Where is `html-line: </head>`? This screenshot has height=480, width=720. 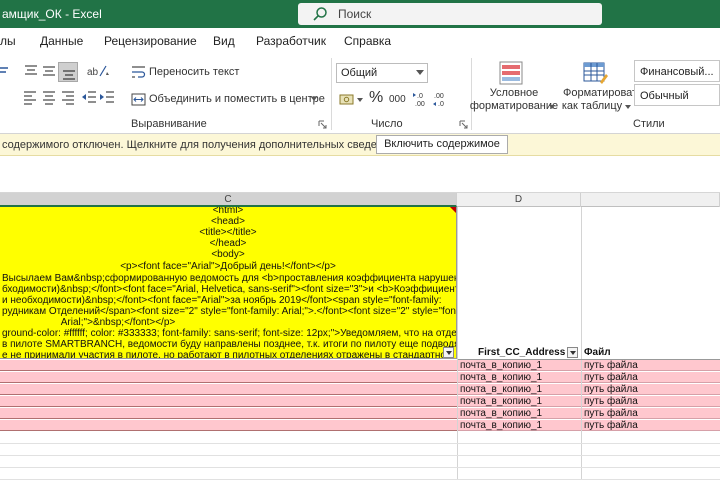
html-line: </head> is located at coordinates (228, 243).